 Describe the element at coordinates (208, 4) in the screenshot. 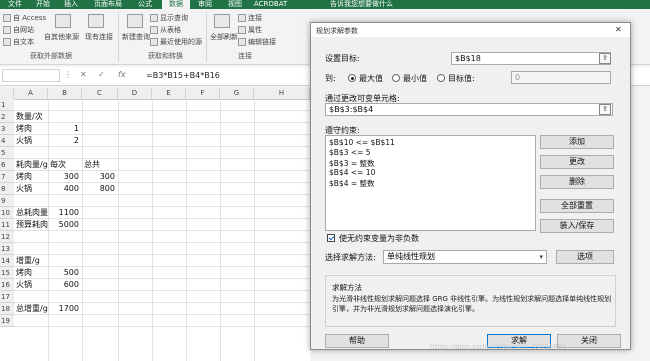

I see `tab-review: 审阅` at that location.